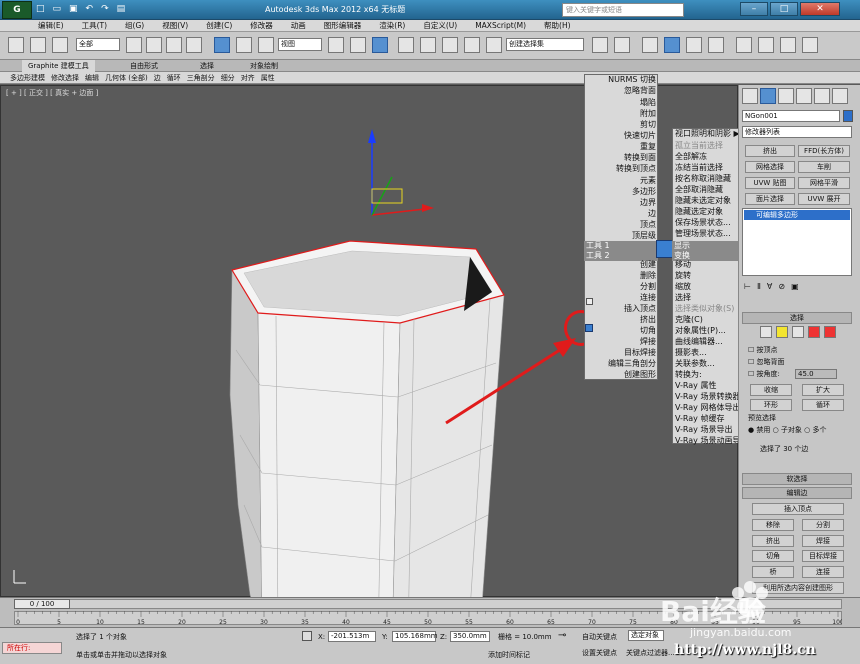 Image resolution: width=860 pixels, height=664 pixels. I want to click on named-selection-dropdown: 创建选择集, so click(545, 44).